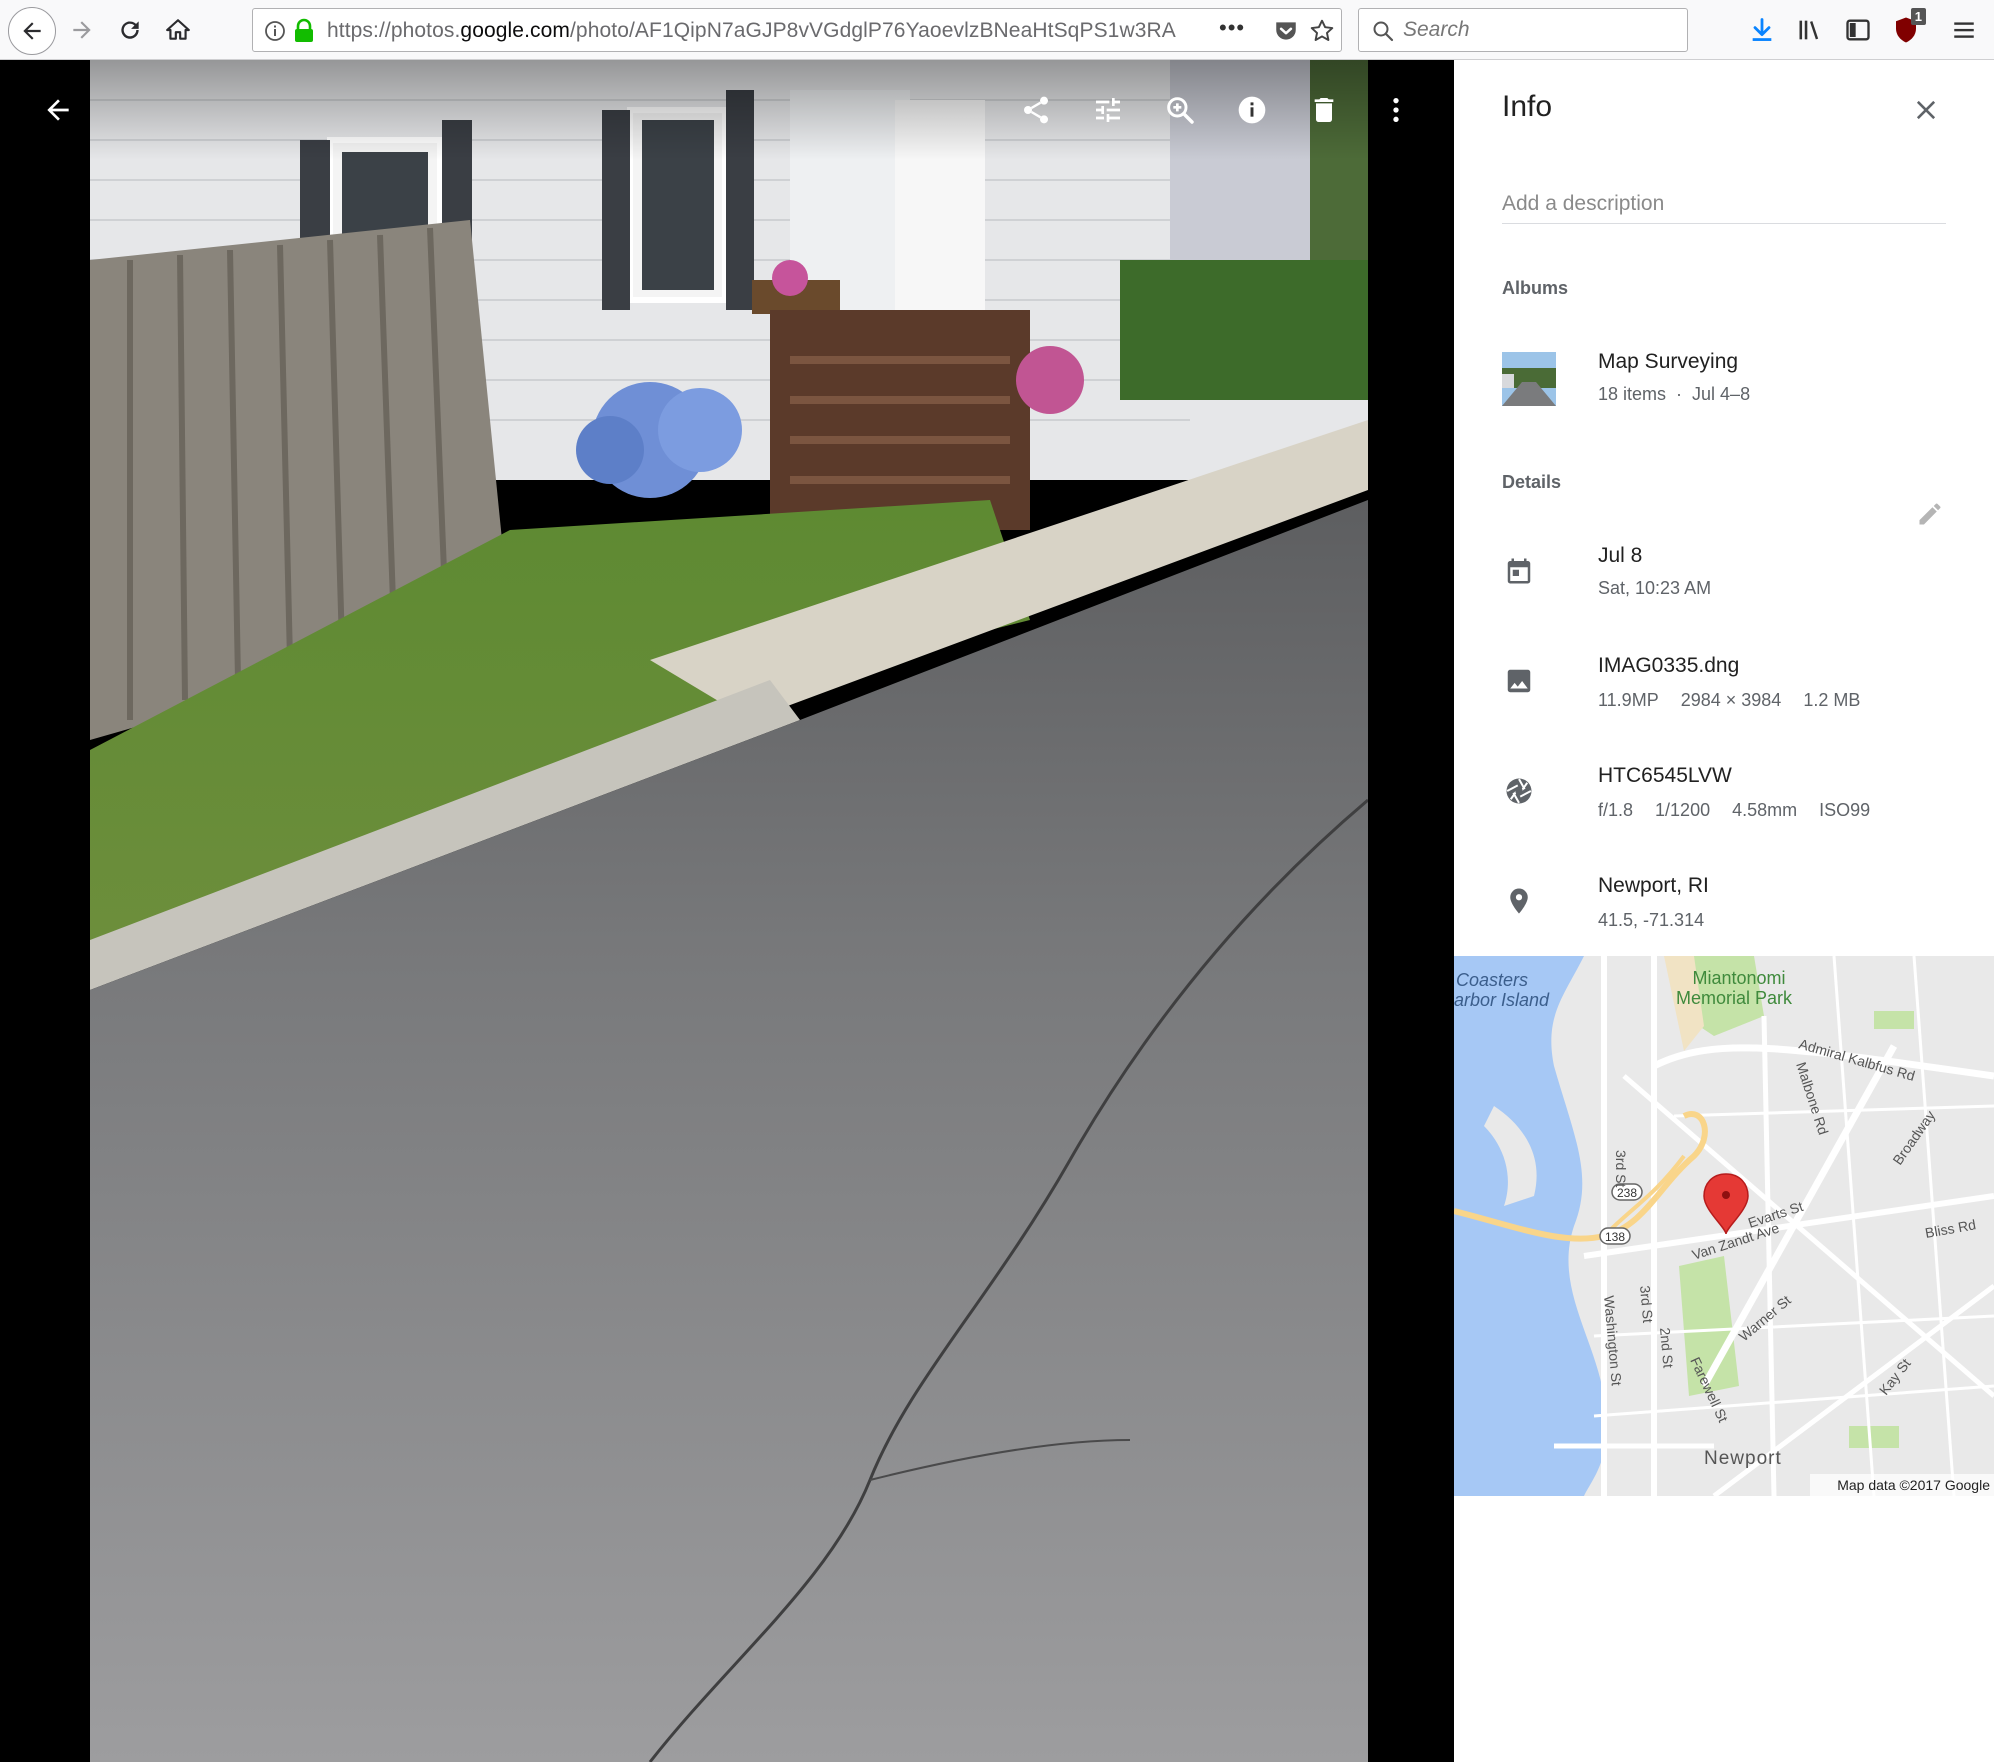  What do you see at coordinates (1519, 791) in the screenshot?
I see `camera-aperture-icon` at bounding box center [1519, 791].